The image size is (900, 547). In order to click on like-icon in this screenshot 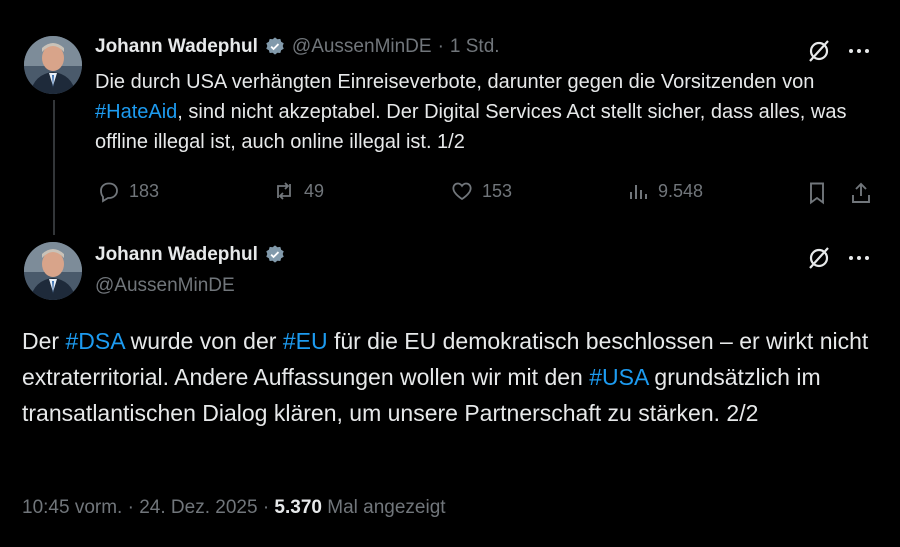, I will do `click(462, 191)`.